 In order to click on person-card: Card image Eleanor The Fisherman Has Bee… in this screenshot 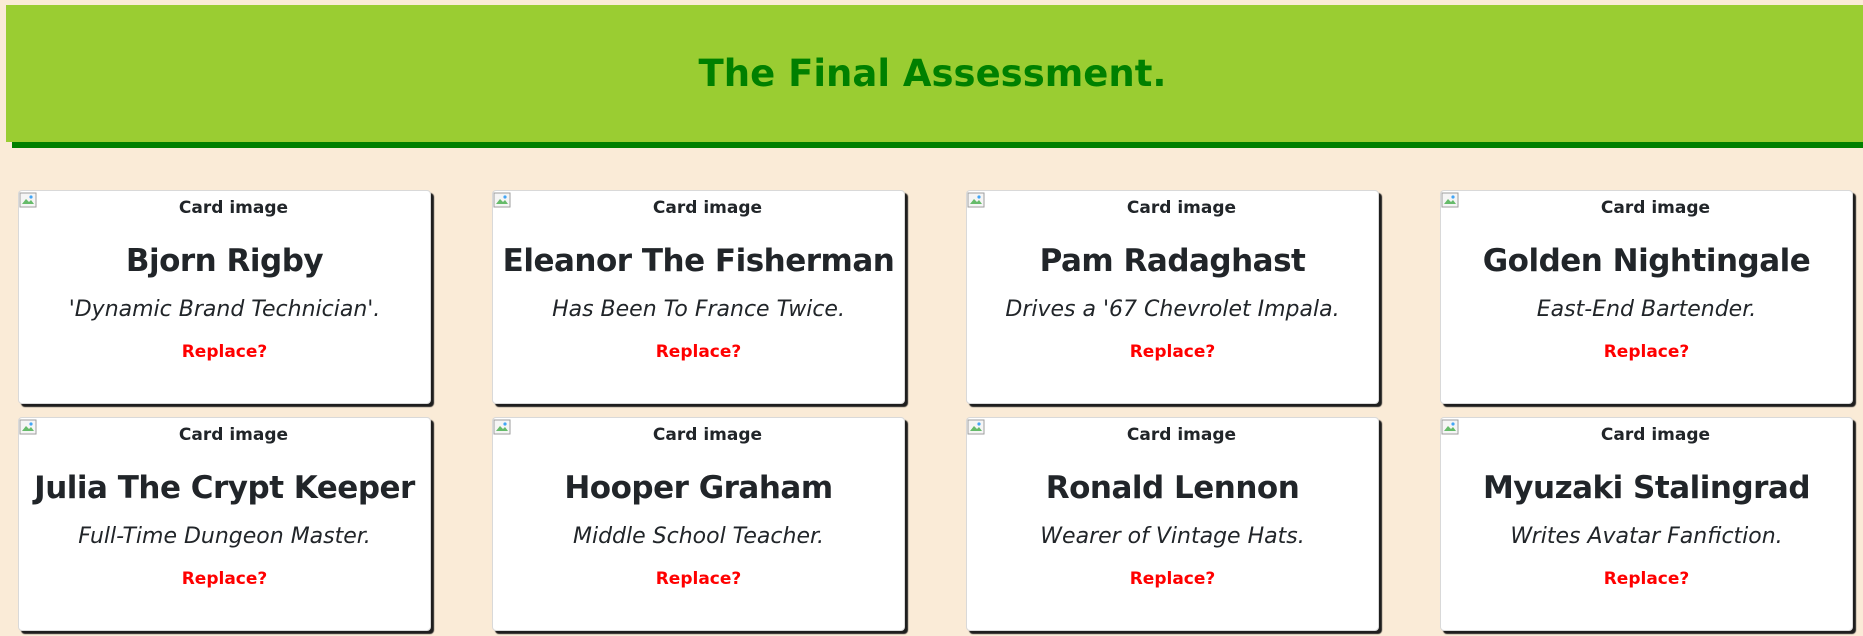, I will do `click(698, 297)`.